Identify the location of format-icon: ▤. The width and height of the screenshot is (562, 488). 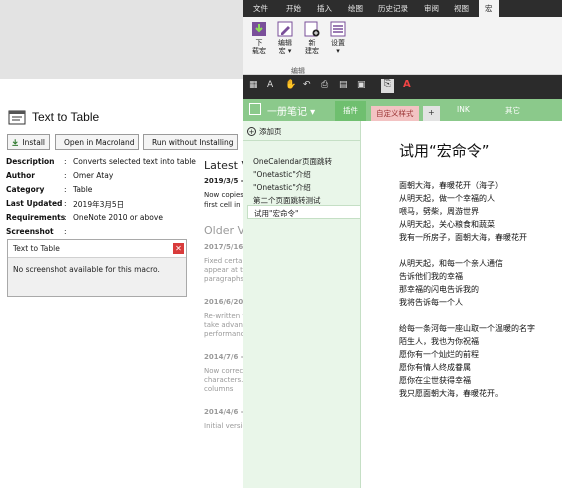
(343, 85).